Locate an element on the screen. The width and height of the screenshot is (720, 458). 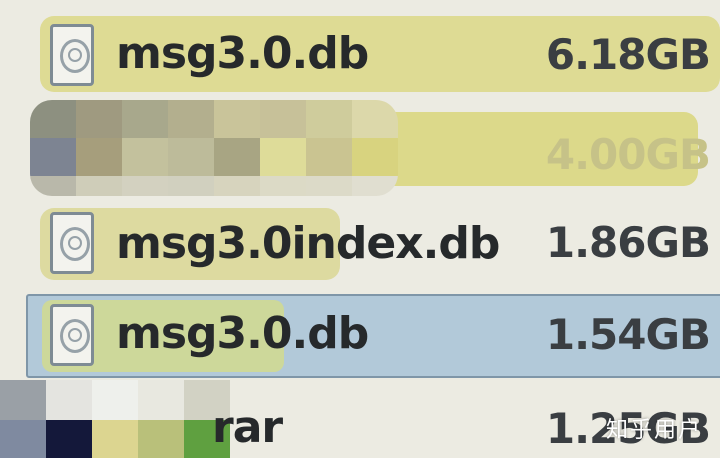
file-name: rar is located at coordinates (247, 427).